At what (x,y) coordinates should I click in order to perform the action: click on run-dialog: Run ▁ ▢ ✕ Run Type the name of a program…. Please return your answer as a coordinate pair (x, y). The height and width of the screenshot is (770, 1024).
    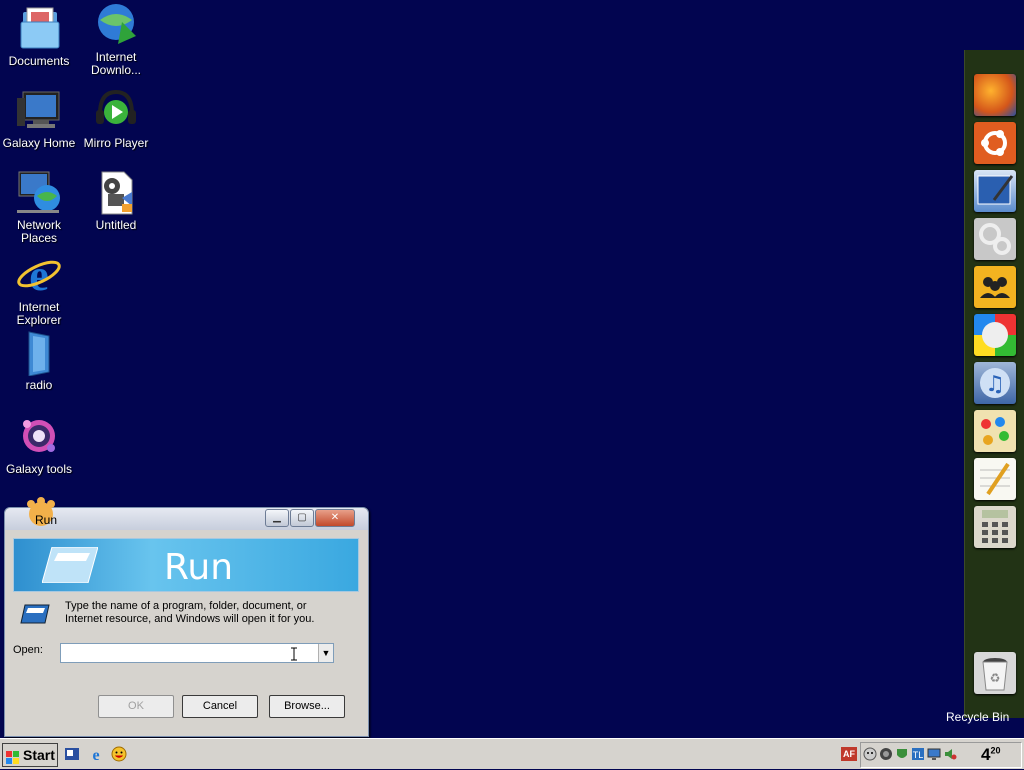
    Looking at the image, I should click on (186, 617).